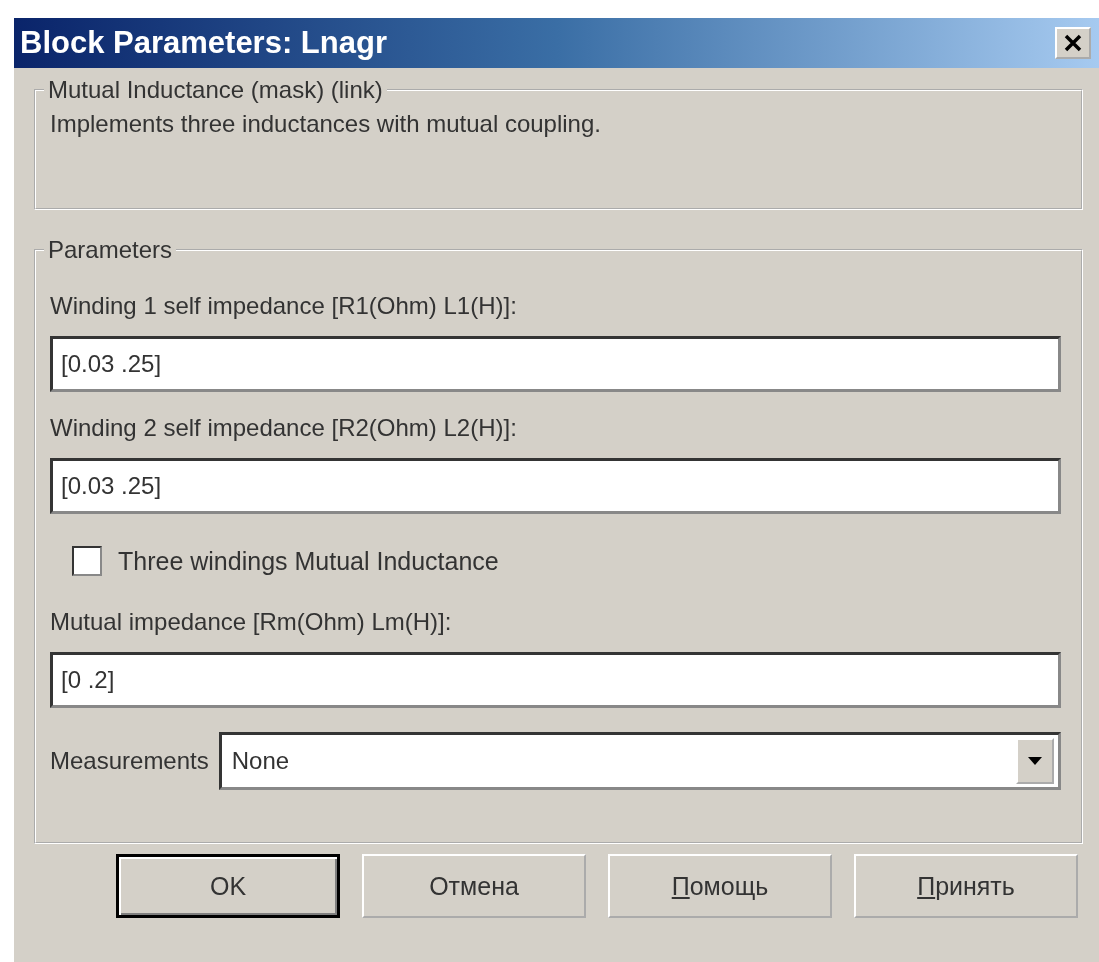 This screenshot has height=962, width=1099. What do you see at coordinates (639, 761) in the screenshot?
I see `measurements-dropdown: None` at bounding box center [639, 761].